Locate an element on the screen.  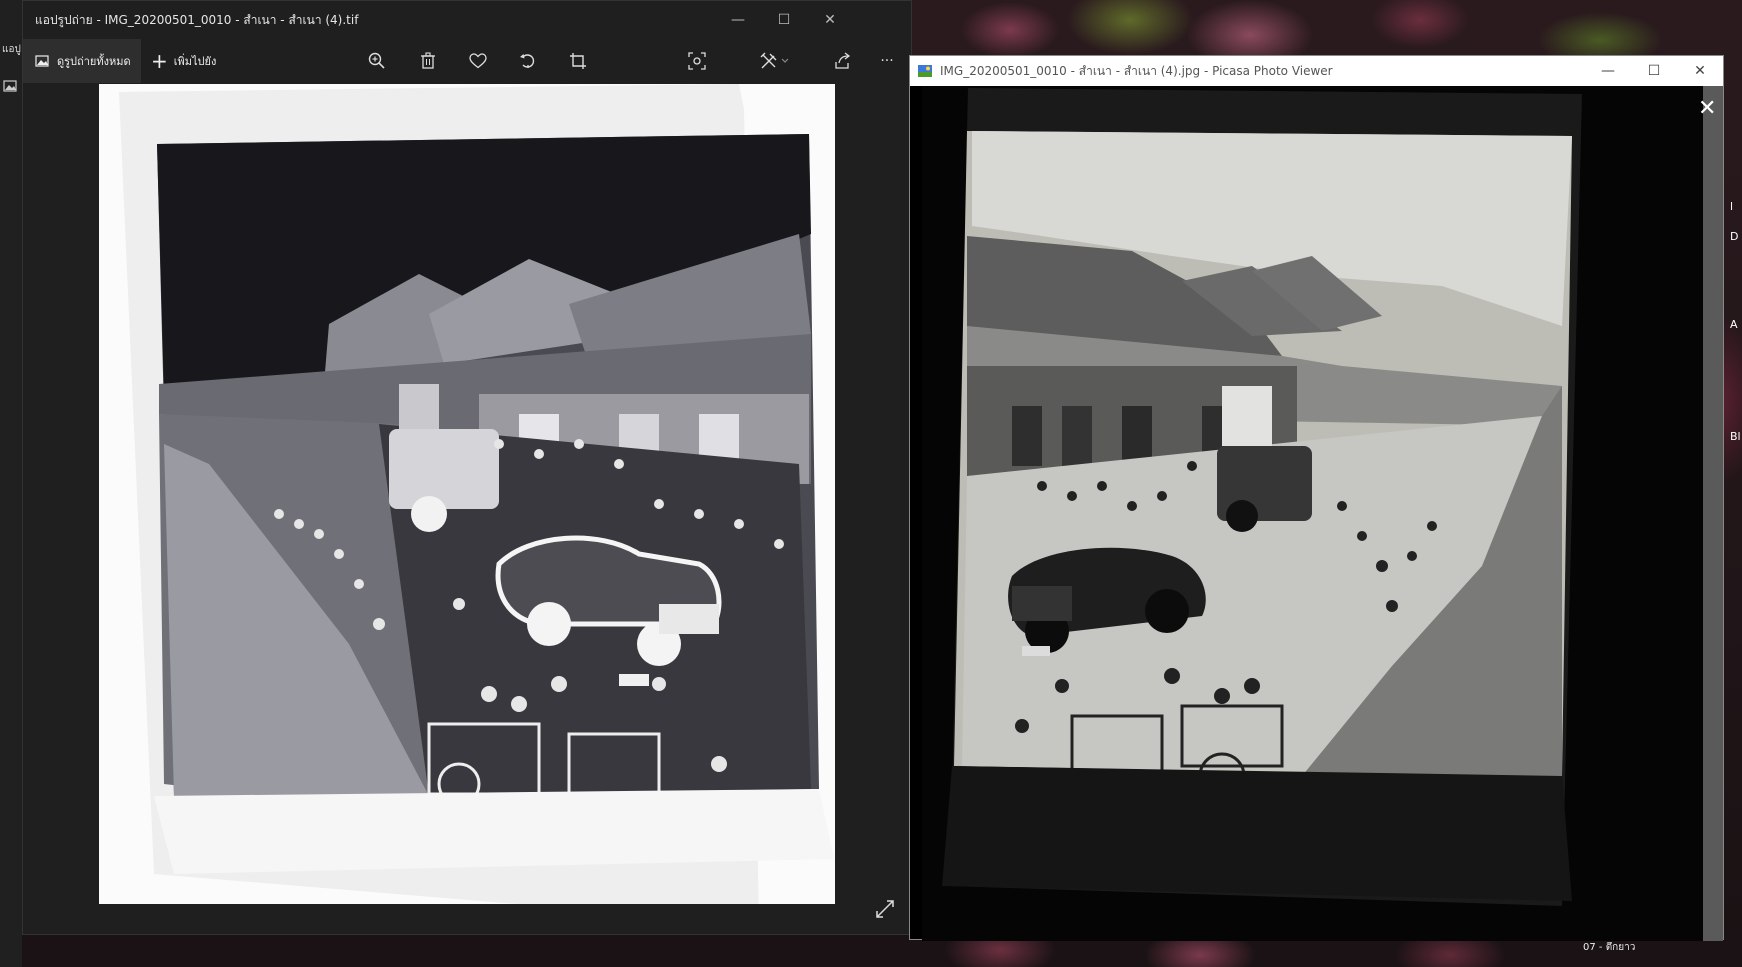
background-window-edge: แอปู is located at coordinates (11, 483).